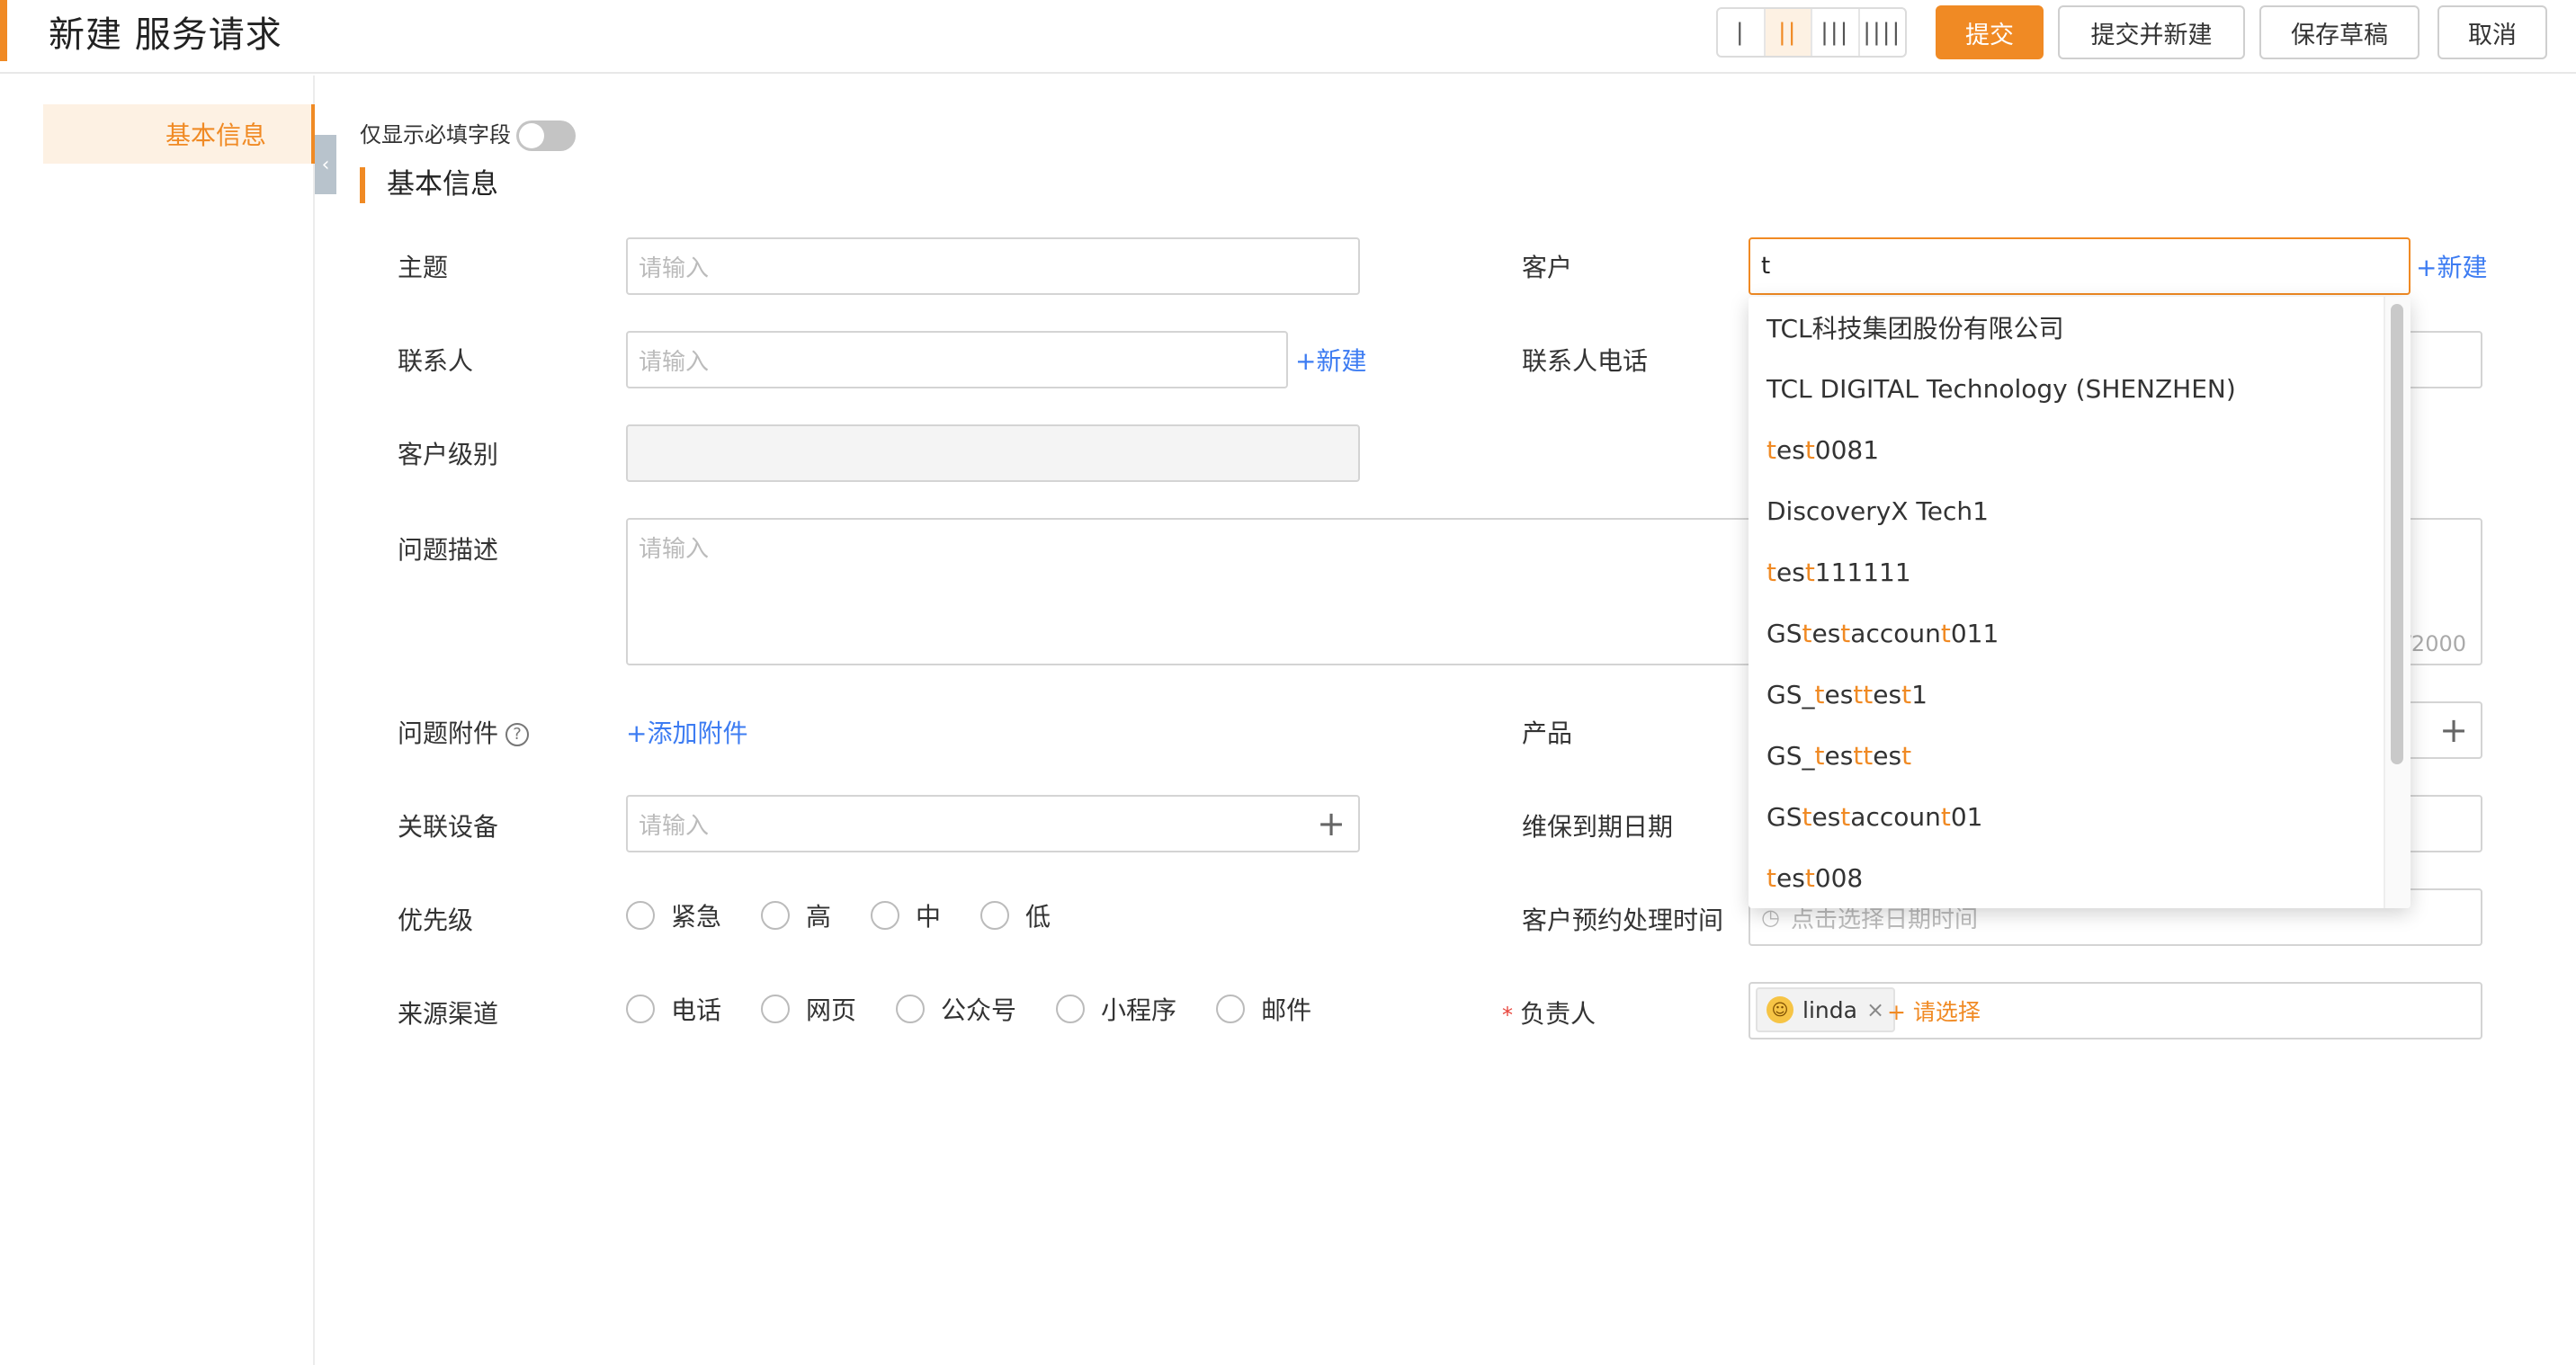 The width and height of the screenshot is (2576, 1365). I want to click on customer-option: GS t es t accoun t 01, so click(2080, 817).